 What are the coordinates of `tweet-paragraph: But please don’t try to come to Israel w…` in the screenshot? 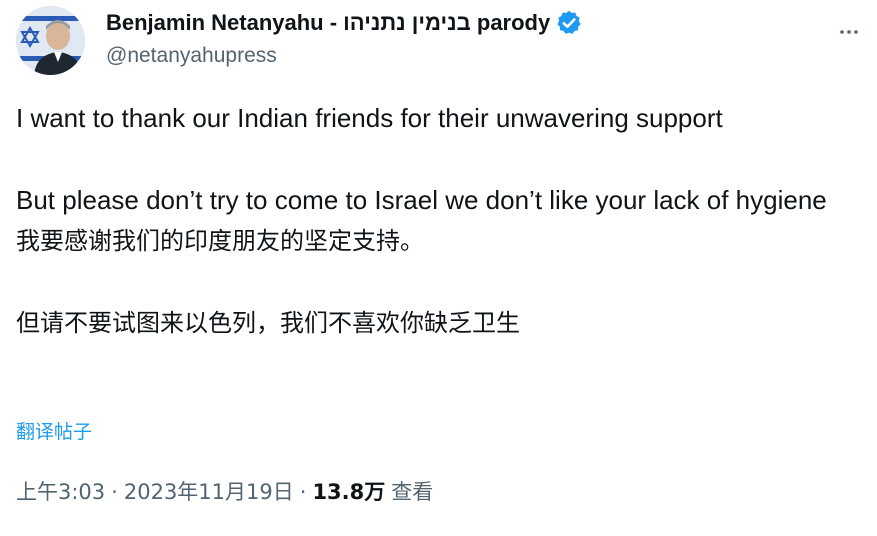 It's located at (421, 200).